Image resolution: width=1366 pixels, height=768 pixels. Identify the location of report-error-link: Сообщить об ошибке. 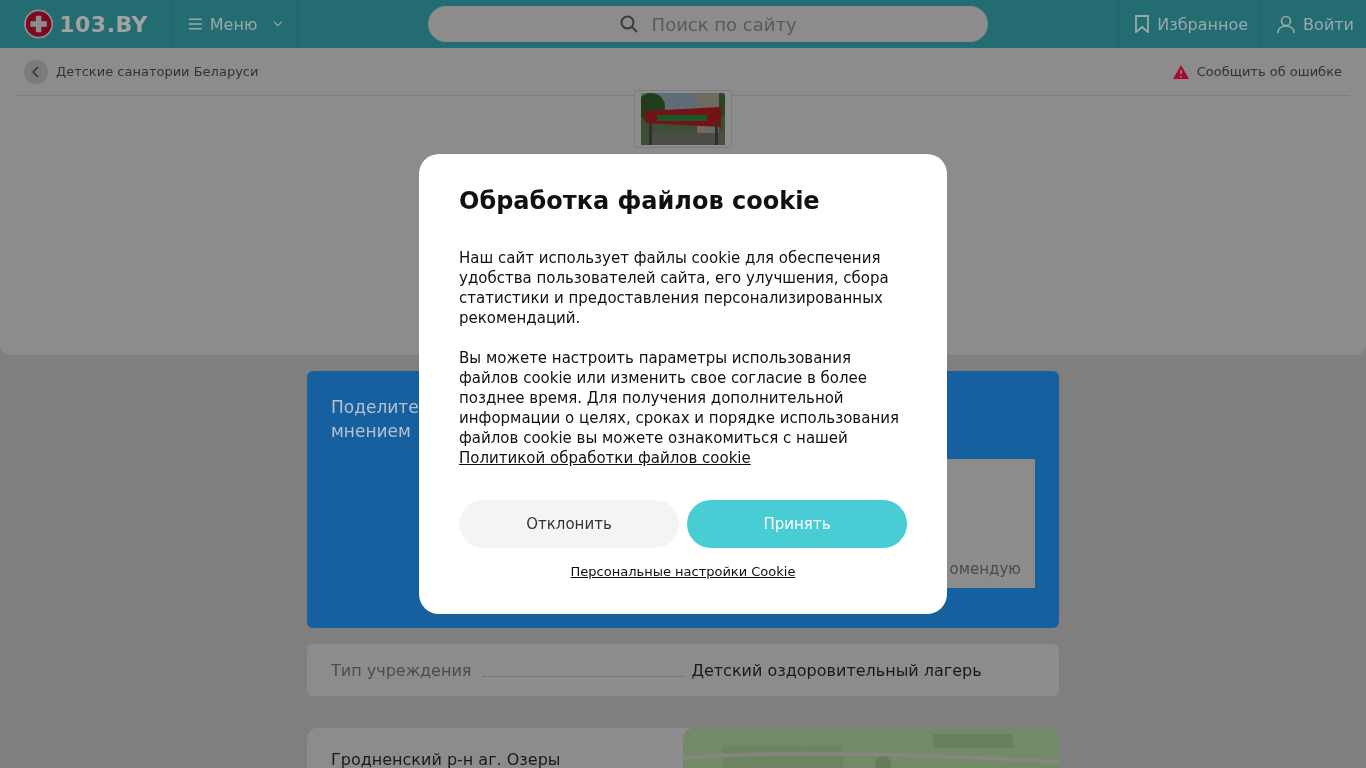
(1269, 71).